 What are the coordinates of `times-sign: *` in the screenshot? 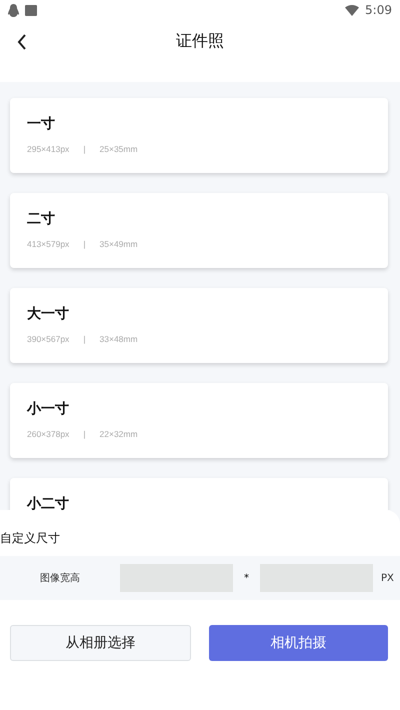 It's located at (246, 578).